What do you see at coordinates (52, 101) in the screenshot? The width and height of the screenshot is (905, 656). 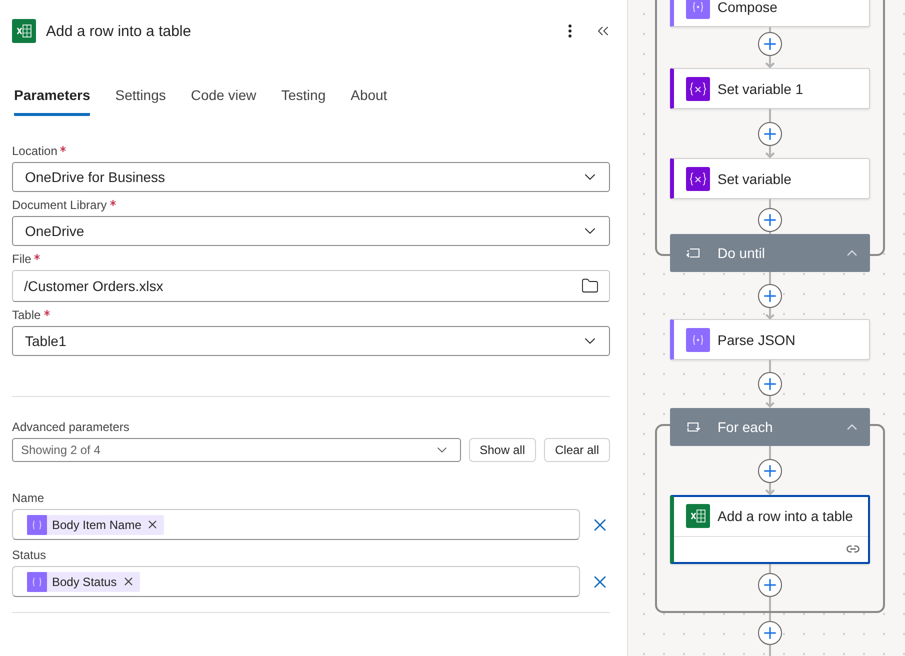 I see `tab: Parameters` at bounding box center [52, 101].